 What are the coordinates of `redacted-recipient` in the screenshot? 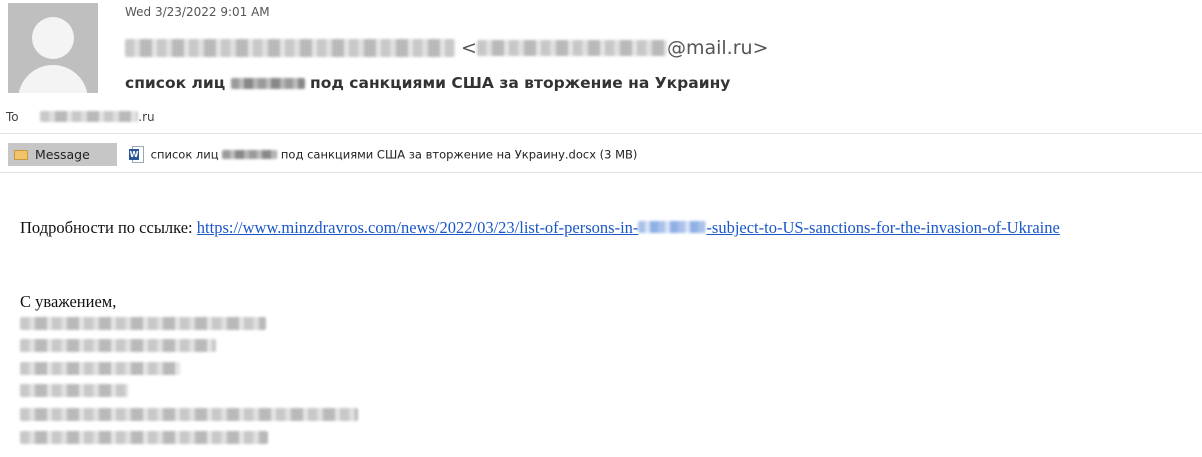 It's located at (89, 116).